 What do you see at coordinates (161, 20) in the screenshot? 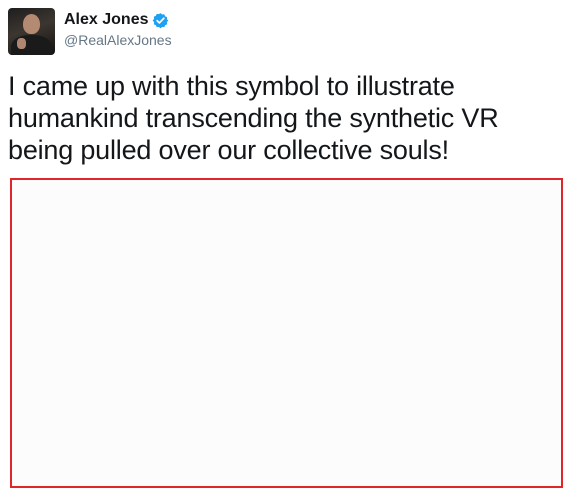
I see `verified-badge-icon` at bounding box center [161, 20].